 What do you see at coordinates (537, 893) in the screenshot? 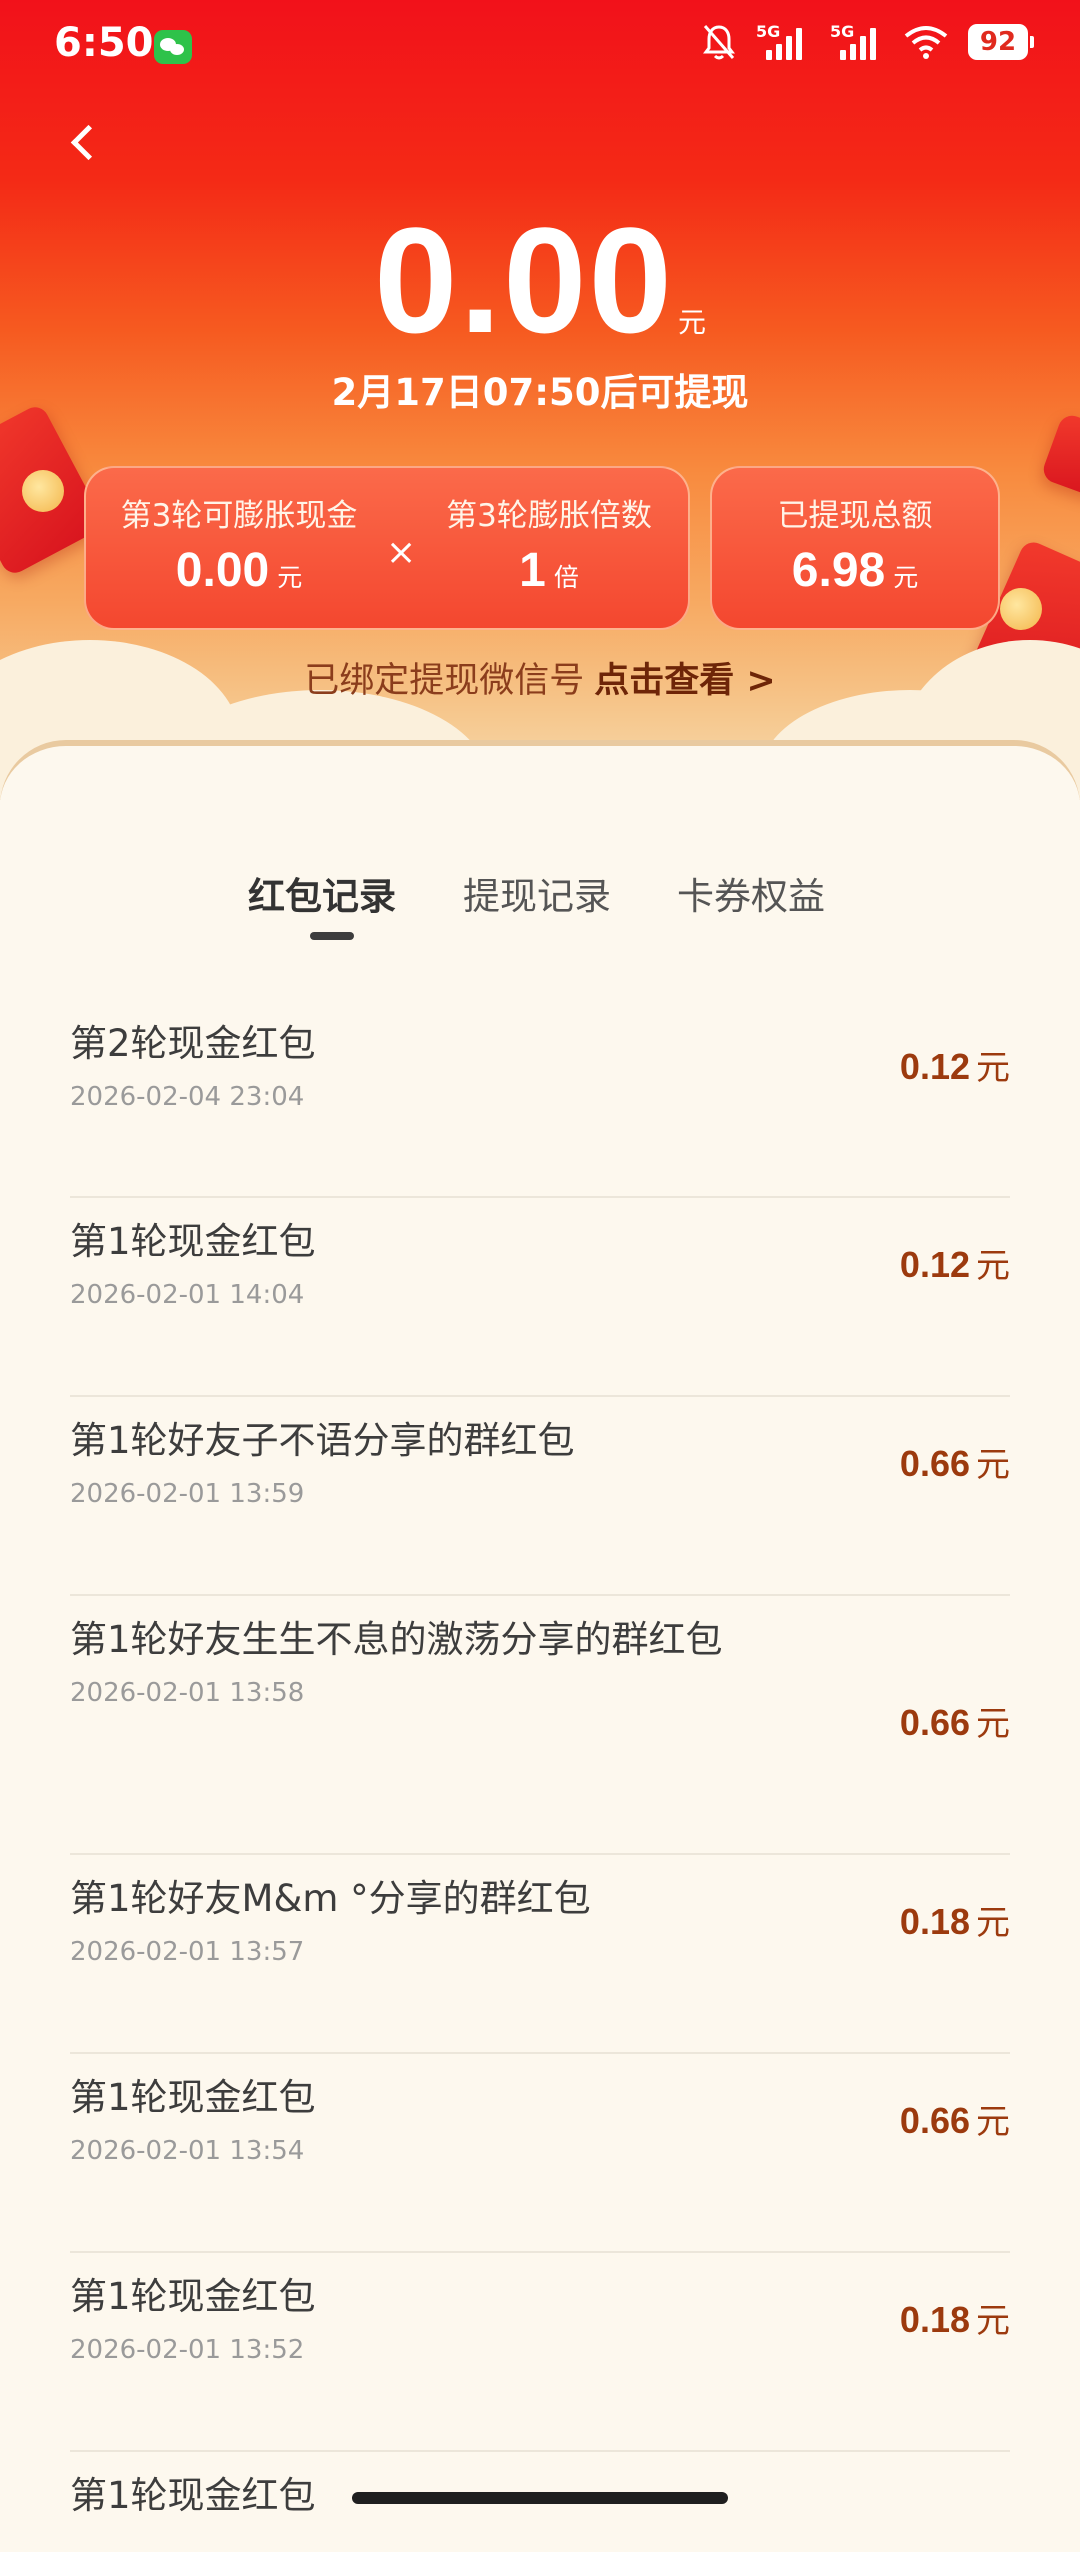
I see `tab-withdrawal-records: 提现记录` at bounding box center [537, 893].